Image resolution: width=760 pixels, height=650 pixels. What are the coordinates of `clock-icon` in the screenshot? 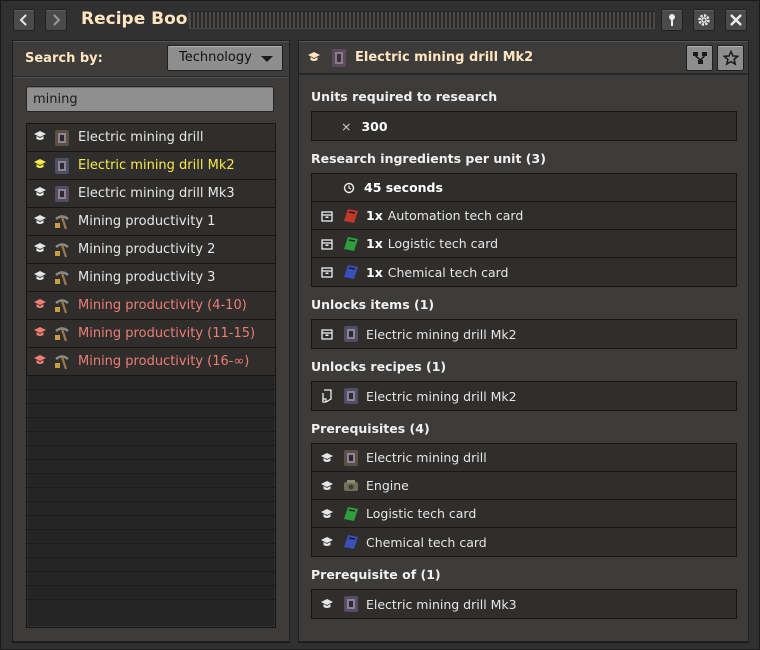 It's located at (349, 188).